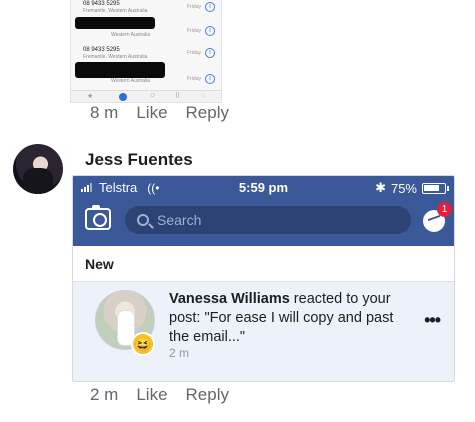  What do you see at coordinates (432, 320) in the screenshot?
I see `more-options-icon: •••` at bounding box center [432, 320].